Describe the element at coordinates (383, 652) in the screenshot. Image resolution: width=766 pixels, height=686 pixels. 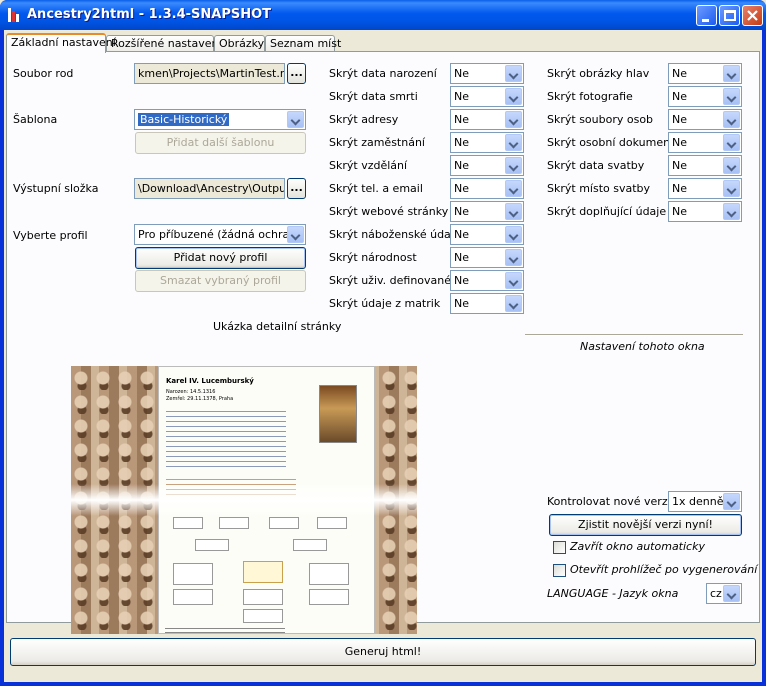
I see `generate-button: Generuj html!` at that location.